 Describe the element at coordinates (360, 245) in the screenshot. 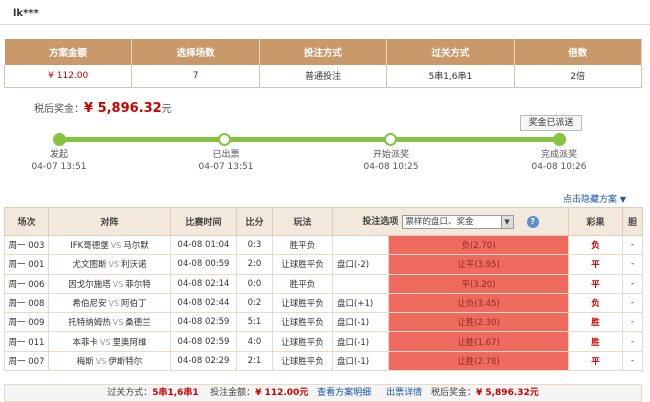

I see `handicap-cell` at that location.